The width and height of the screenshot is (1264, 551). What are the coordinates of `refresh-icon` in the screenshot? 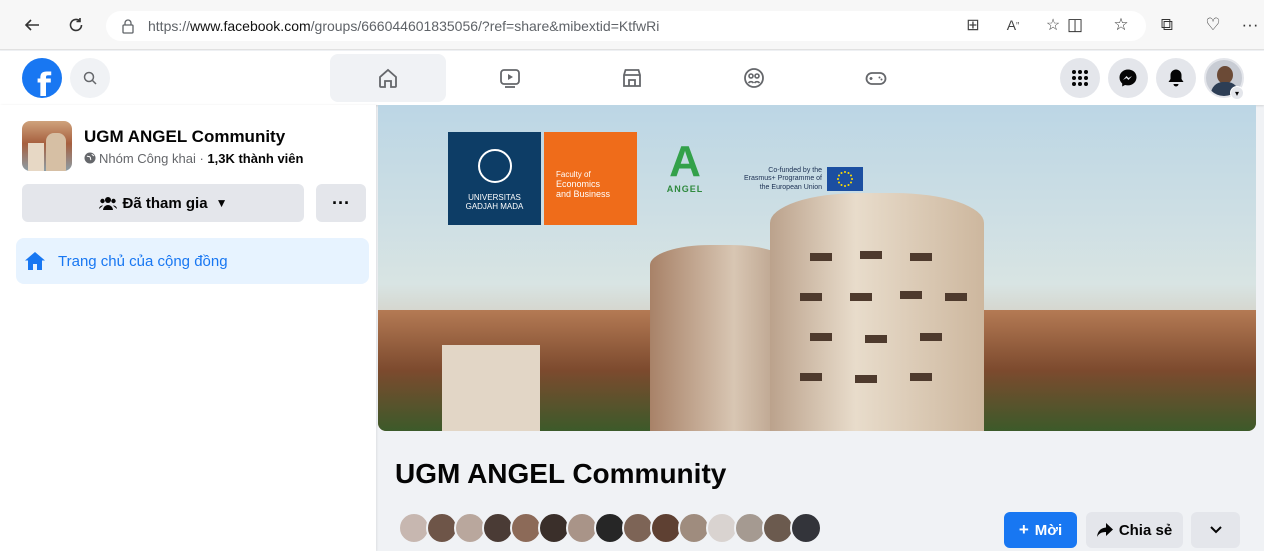 It's located at (76, 25).